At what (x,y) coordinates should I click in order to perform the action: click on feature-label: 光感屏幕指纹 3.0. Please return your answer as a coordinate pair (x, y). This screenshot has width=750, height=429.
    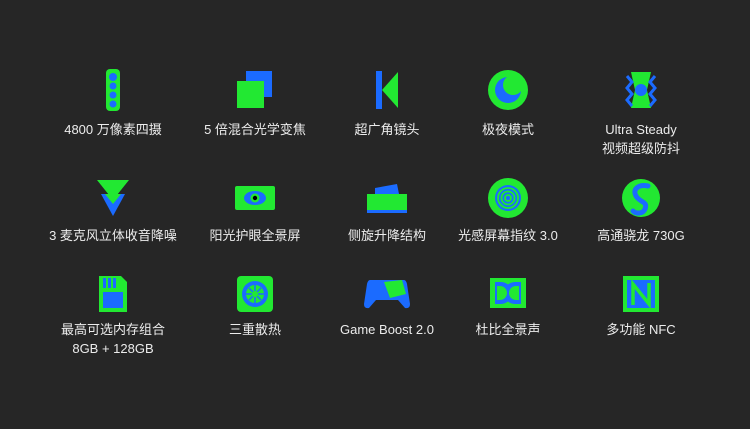
    Looking at the image, I should click on (508, 235).